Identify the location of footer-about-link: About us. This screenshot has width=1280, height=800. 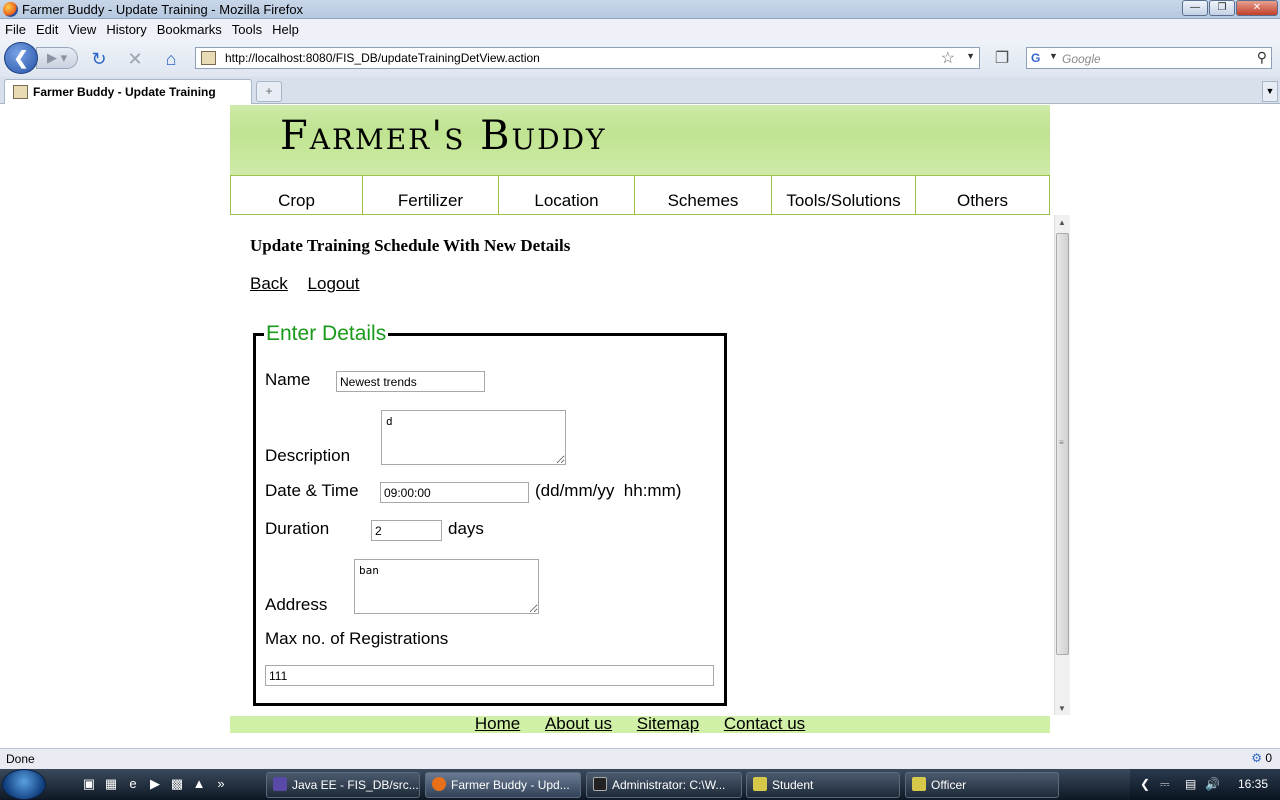
(578, 723).